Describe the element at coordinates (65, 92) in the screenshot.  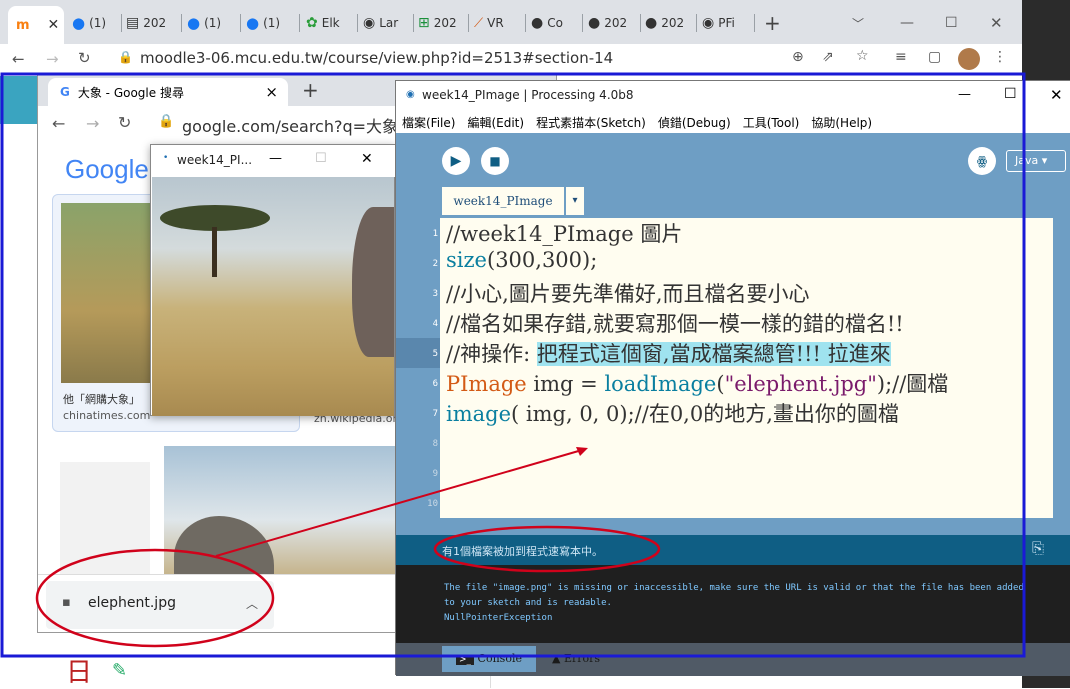
I see `google-g-icon: G` at that location.